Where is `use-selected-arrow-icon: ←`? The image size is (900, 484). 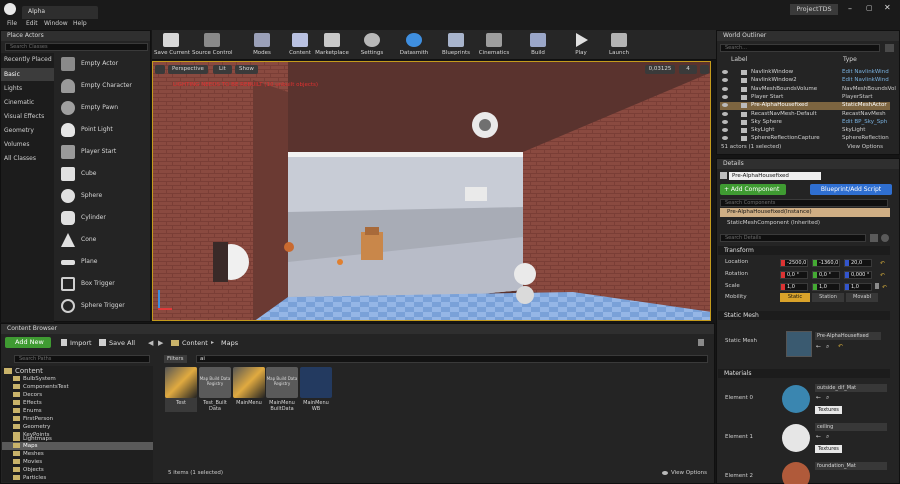
use-selected-arrow-icon: ← is located at coordinates (818, 346).